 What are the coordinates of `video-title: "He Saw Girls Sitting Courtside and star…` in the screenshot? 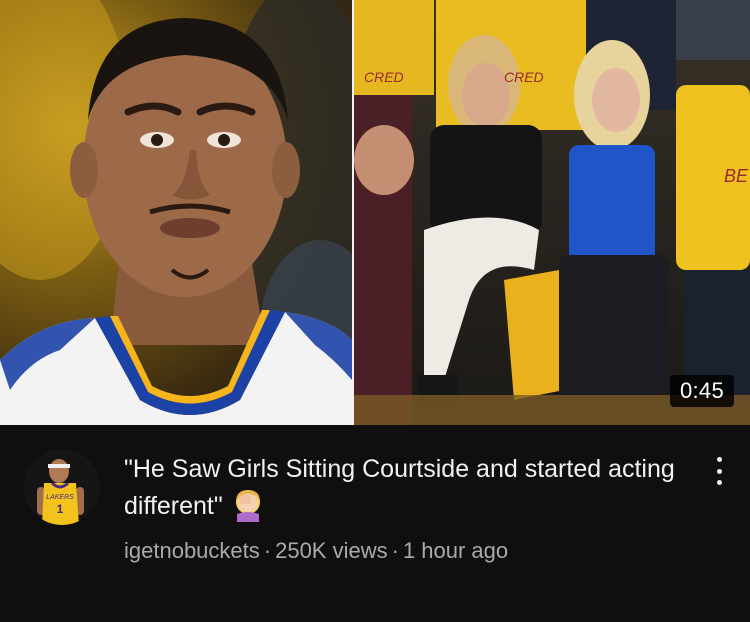 It's located at (404, 492).